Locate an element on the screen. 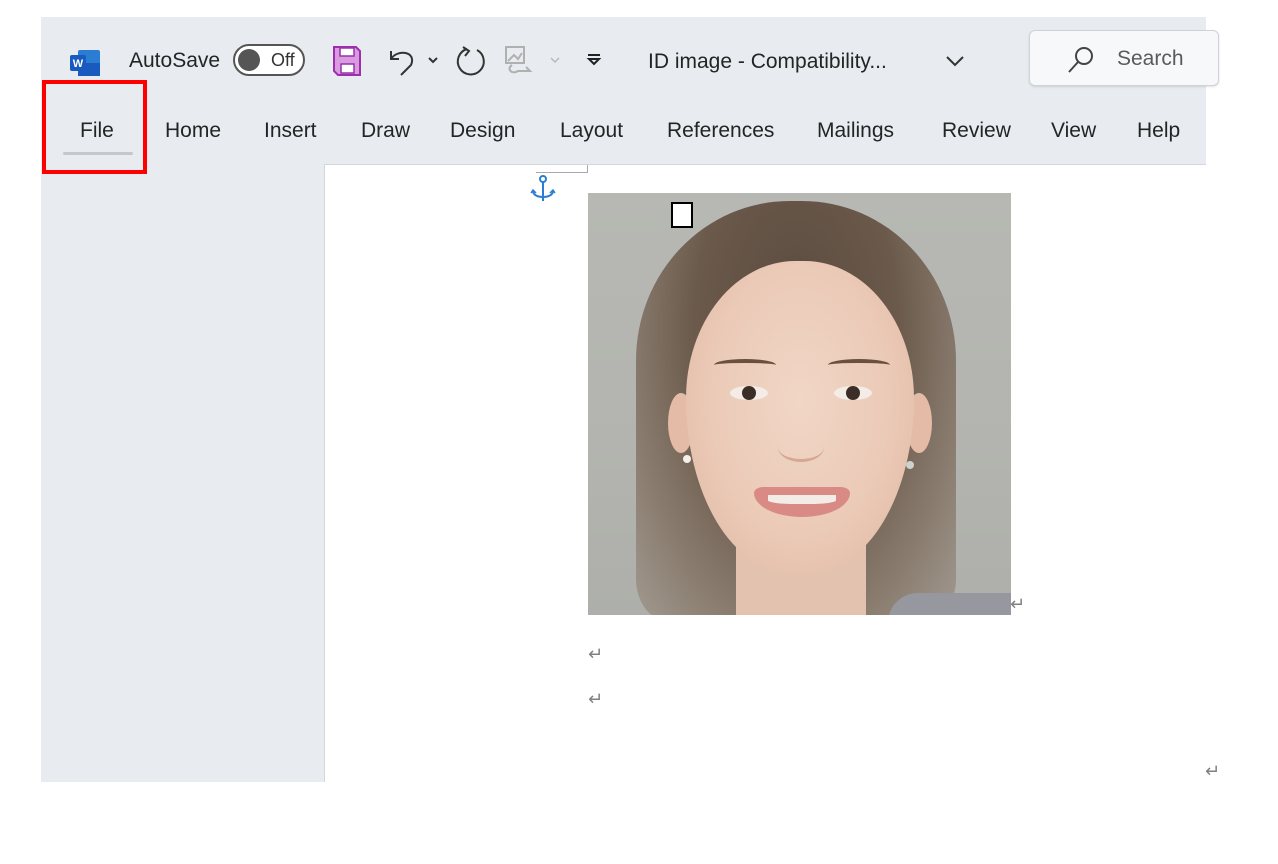 The image size is (1278, 864). autosave-state: Off is located at coordinates (283, 60).